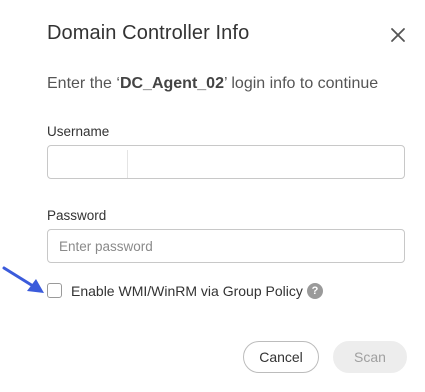 This screenshot has height=392, width=425. I want to click on help-icon: ?, so click(315, 291).